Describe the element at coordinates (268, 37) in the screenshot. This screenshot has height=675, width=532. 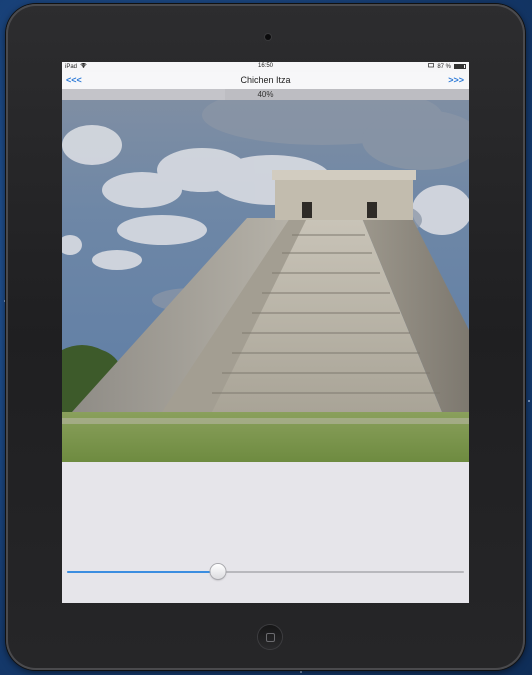
I see `camera-icon` at that location.